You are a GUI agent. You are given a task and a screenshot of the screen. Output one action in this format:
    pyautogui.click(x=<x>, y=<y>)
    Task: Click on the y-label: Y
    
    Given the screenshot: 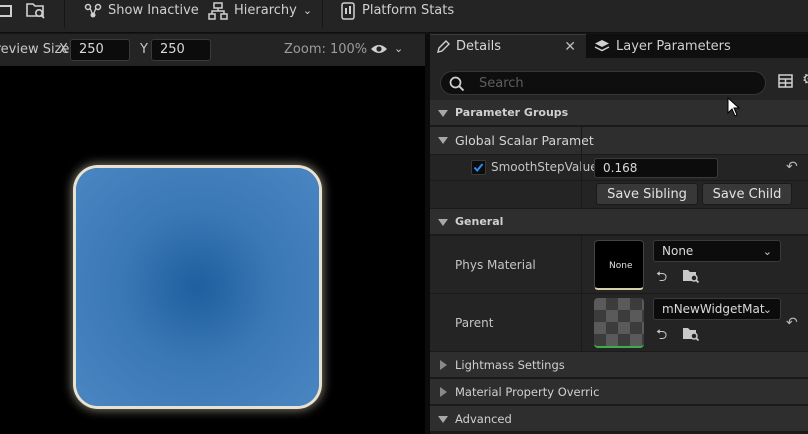 What is the action you would take?
    pyautogui.click(x=144, y=49)
    